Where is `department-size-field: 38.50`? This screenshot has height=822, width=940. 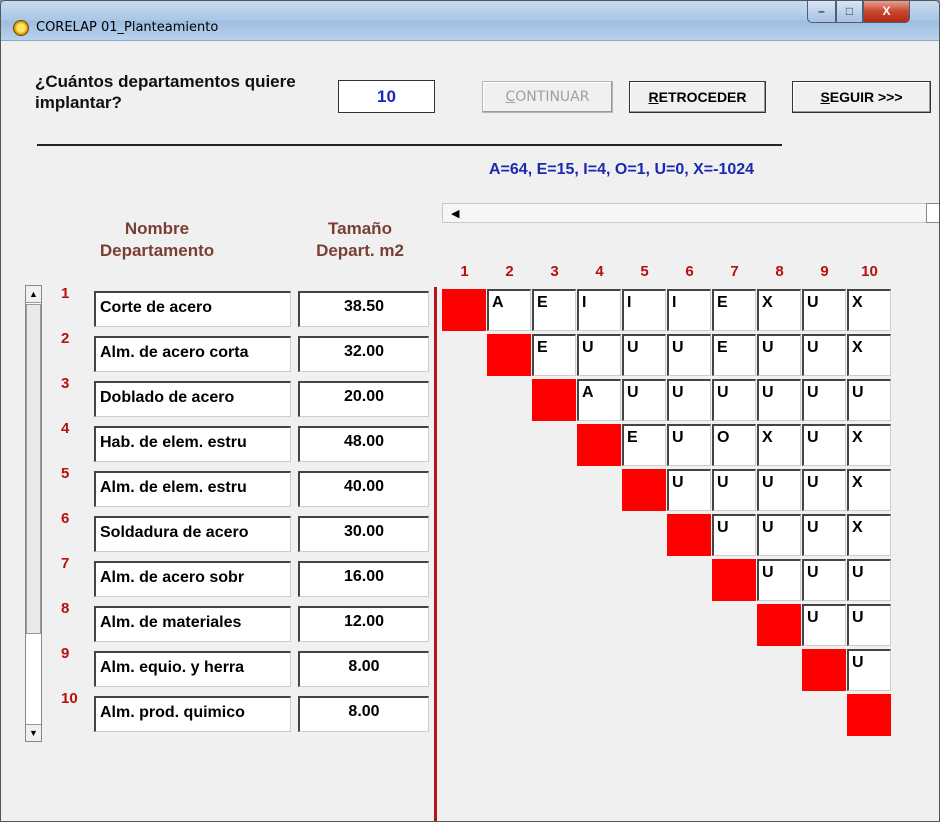
department-size-field: 38.50 is located at coordinates (363, 309).